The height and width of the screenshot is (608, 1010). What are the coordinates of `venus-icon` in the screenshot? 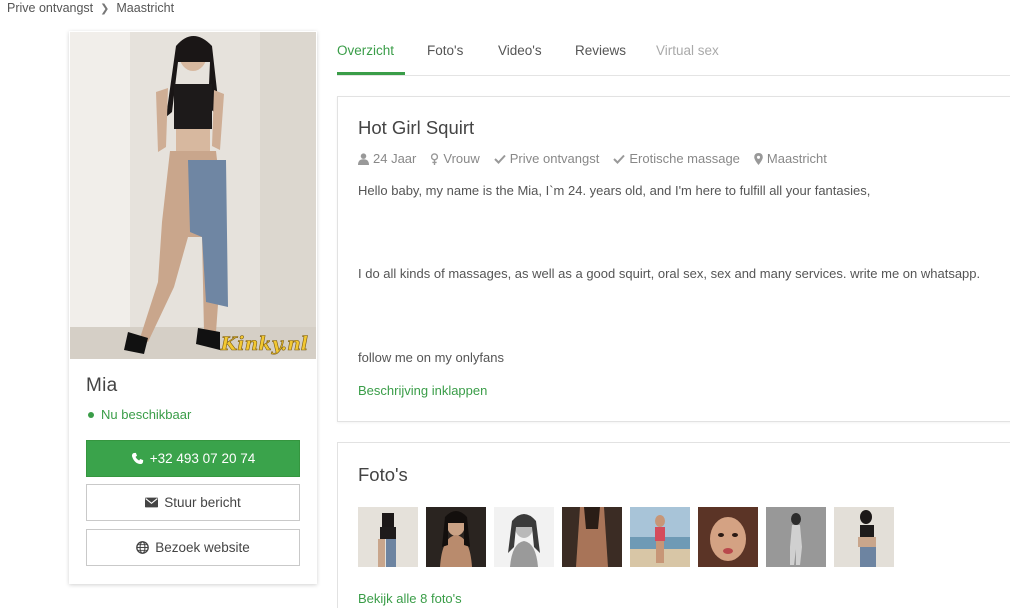 It's located at (435, 158).